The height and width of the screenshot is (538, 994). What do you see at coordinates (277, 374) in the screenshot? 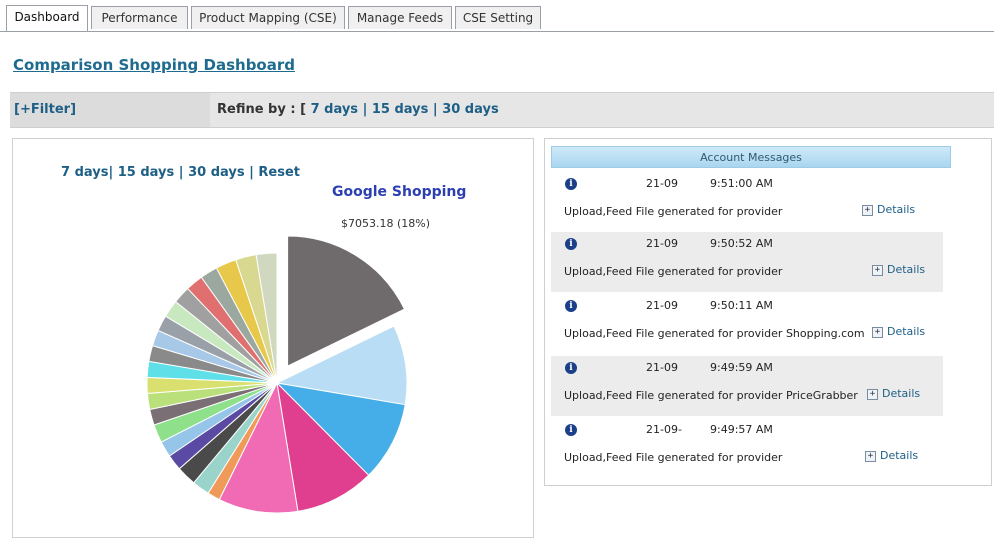
I see `pie-chart` at bounding box center [277, 374].